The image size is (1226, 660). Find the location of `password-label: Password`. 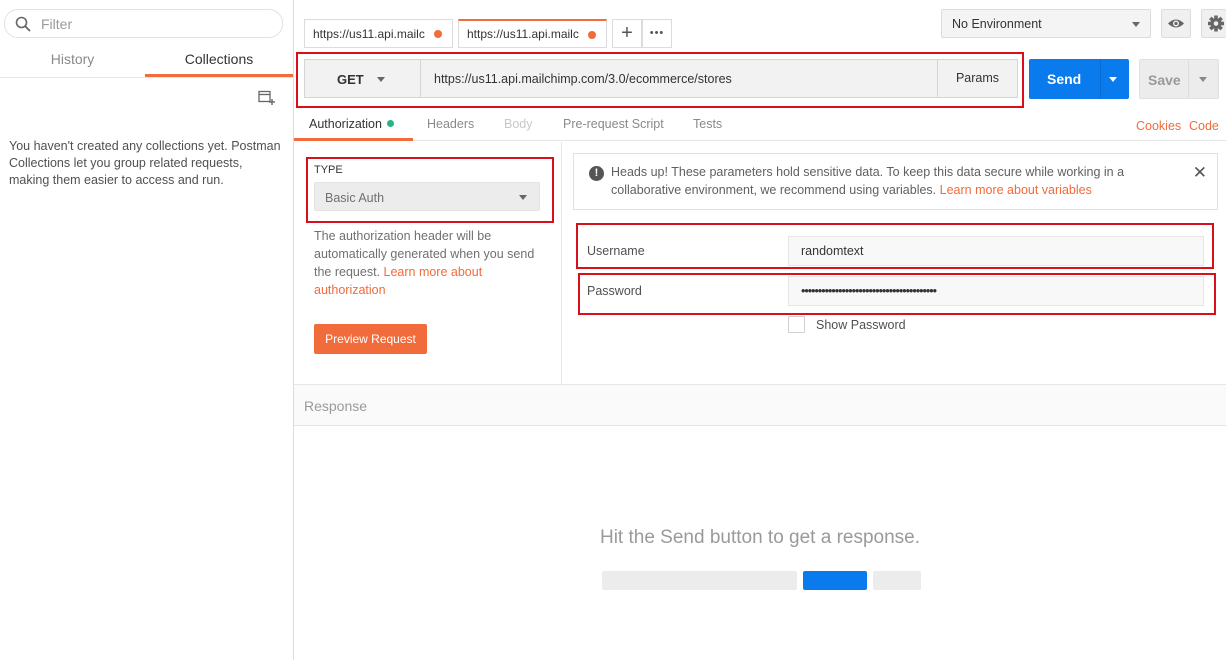

password-label: Password is located at coordinates (614, 291).